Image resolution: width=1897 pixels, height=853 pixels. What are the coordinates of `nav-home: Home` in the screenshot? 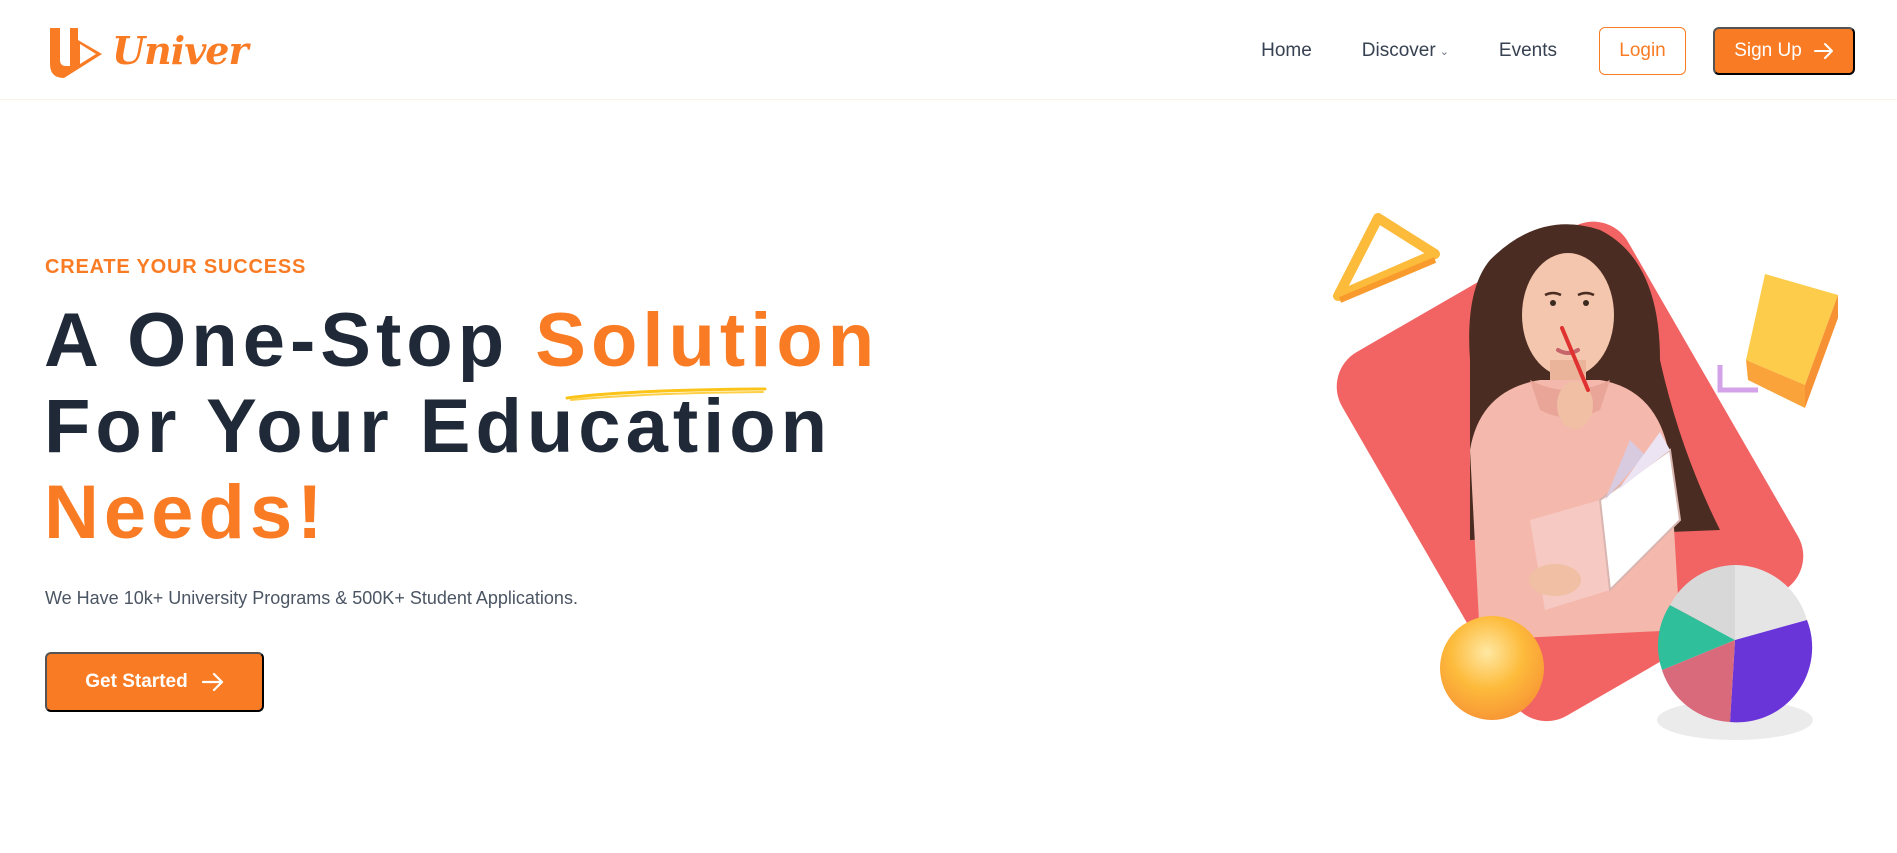 It's located at (1286, 51).